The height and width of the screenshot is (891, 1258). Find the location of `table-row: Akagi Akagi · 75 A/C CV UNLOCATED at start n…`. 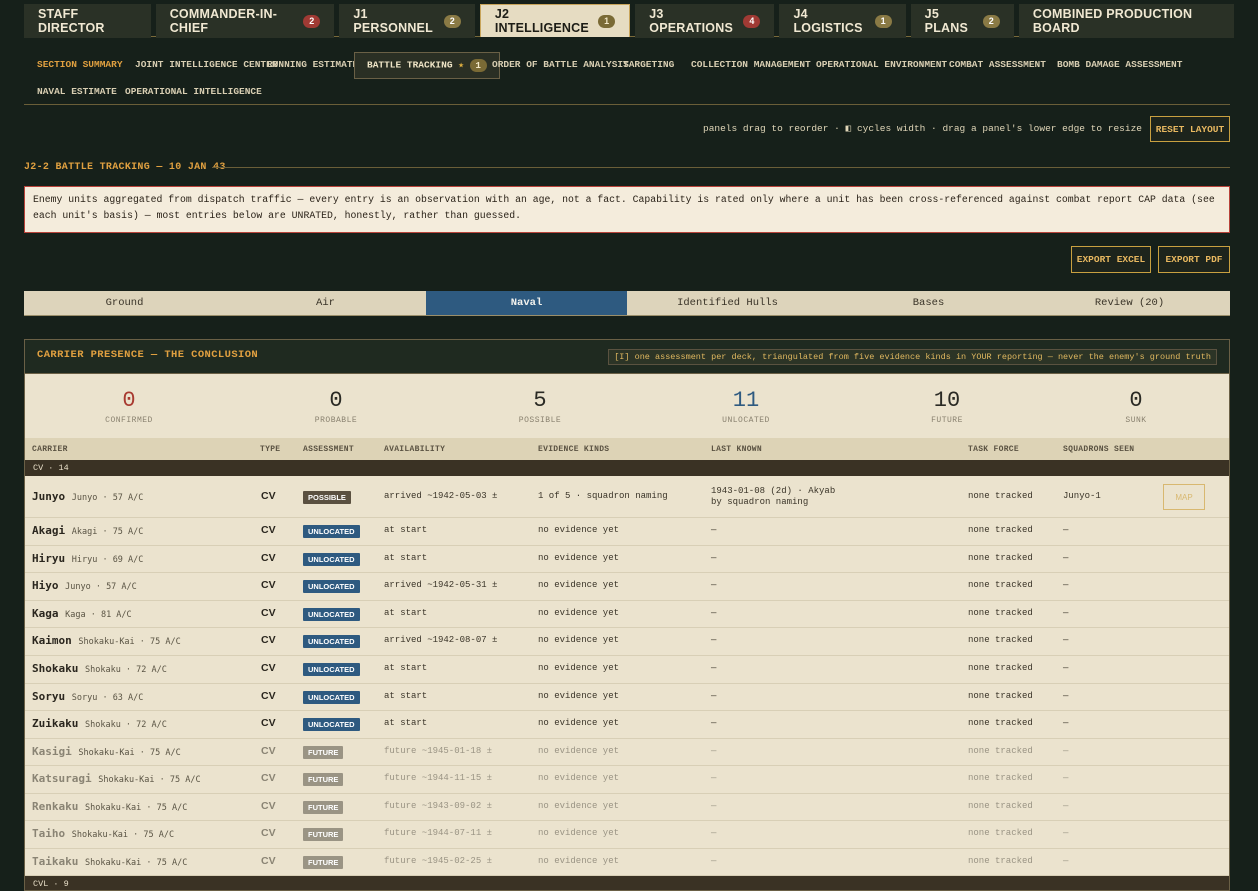

table-row: Akagi Akagi · 75 A/C CV UNLOCATED at start n… is located at coordinates (627, 531).